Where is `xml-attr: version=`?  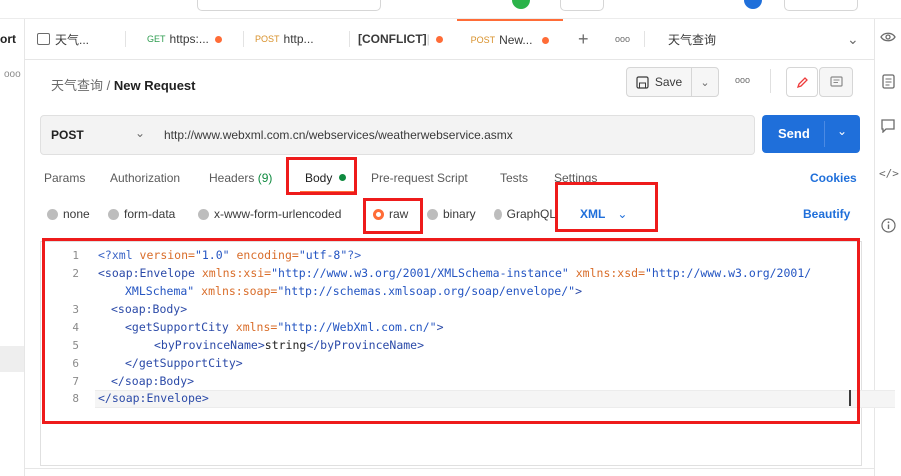 xml-attr: version= is located at coordinates (163, 255).